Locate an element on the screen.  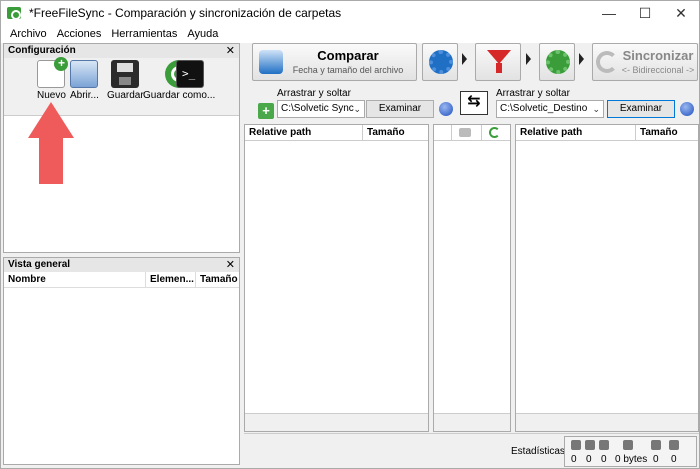
save-config-label: Guardar is located at coordinates (125, 95).